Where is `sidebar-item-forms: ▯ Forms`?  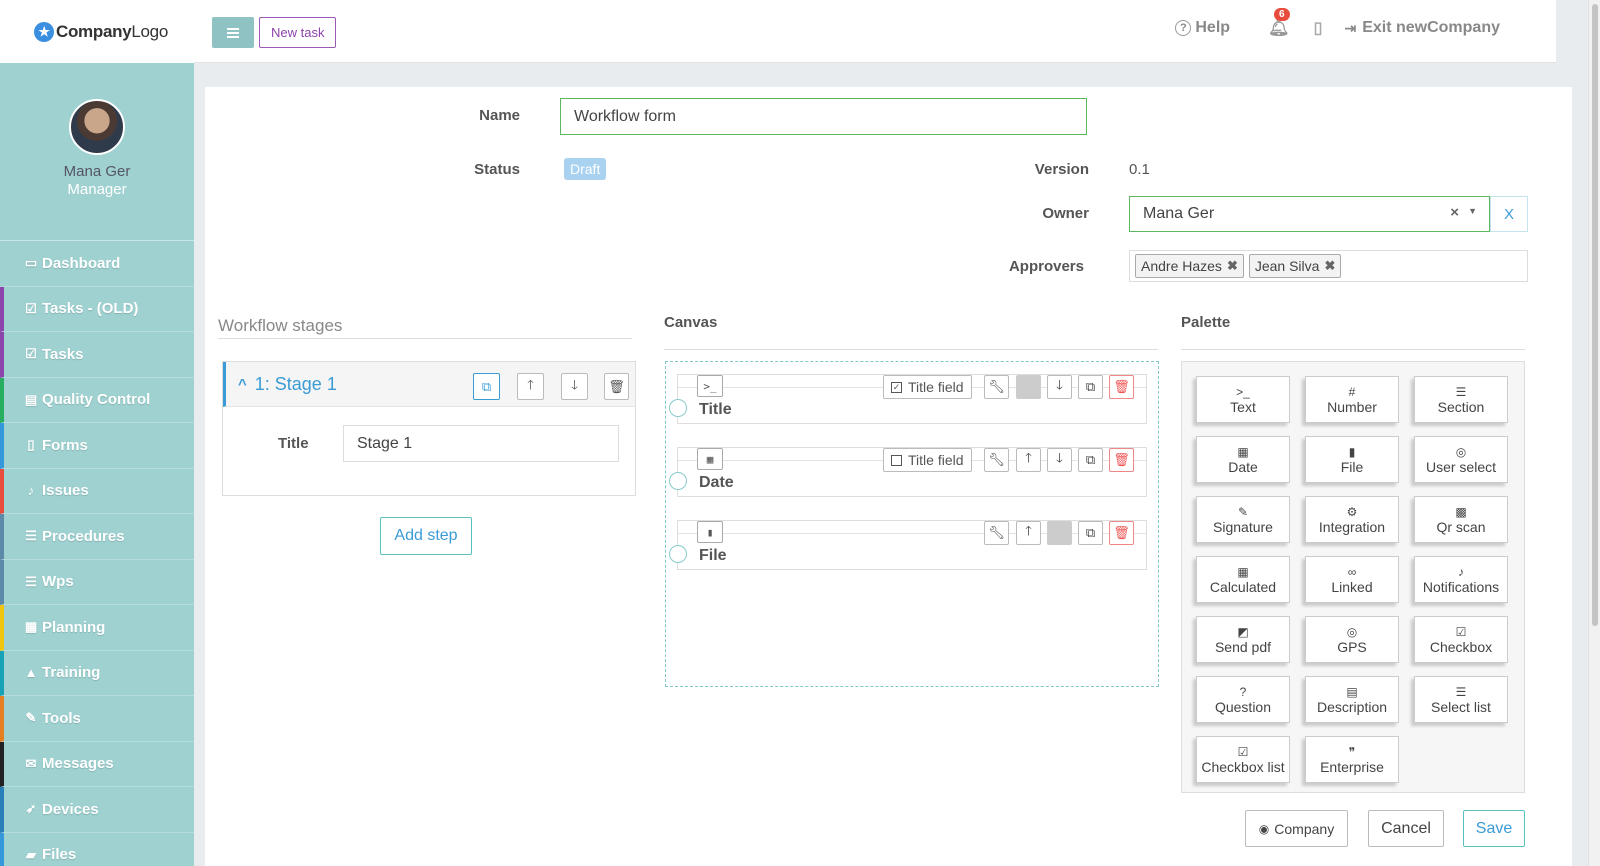 sidebar-item-forms: ▯ Forms is located at coordinates (97, 446).